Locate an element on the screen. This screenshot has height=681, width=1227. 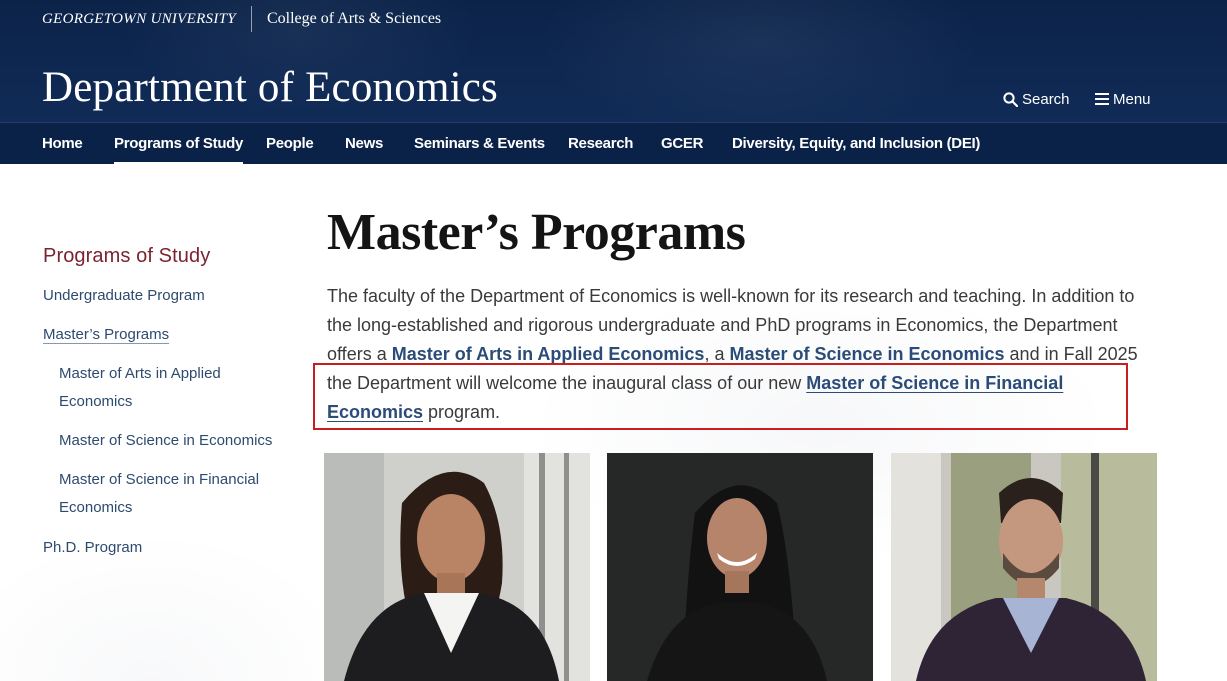
sidebar-heading: Programs of Study is located at coordinates (126, 256).